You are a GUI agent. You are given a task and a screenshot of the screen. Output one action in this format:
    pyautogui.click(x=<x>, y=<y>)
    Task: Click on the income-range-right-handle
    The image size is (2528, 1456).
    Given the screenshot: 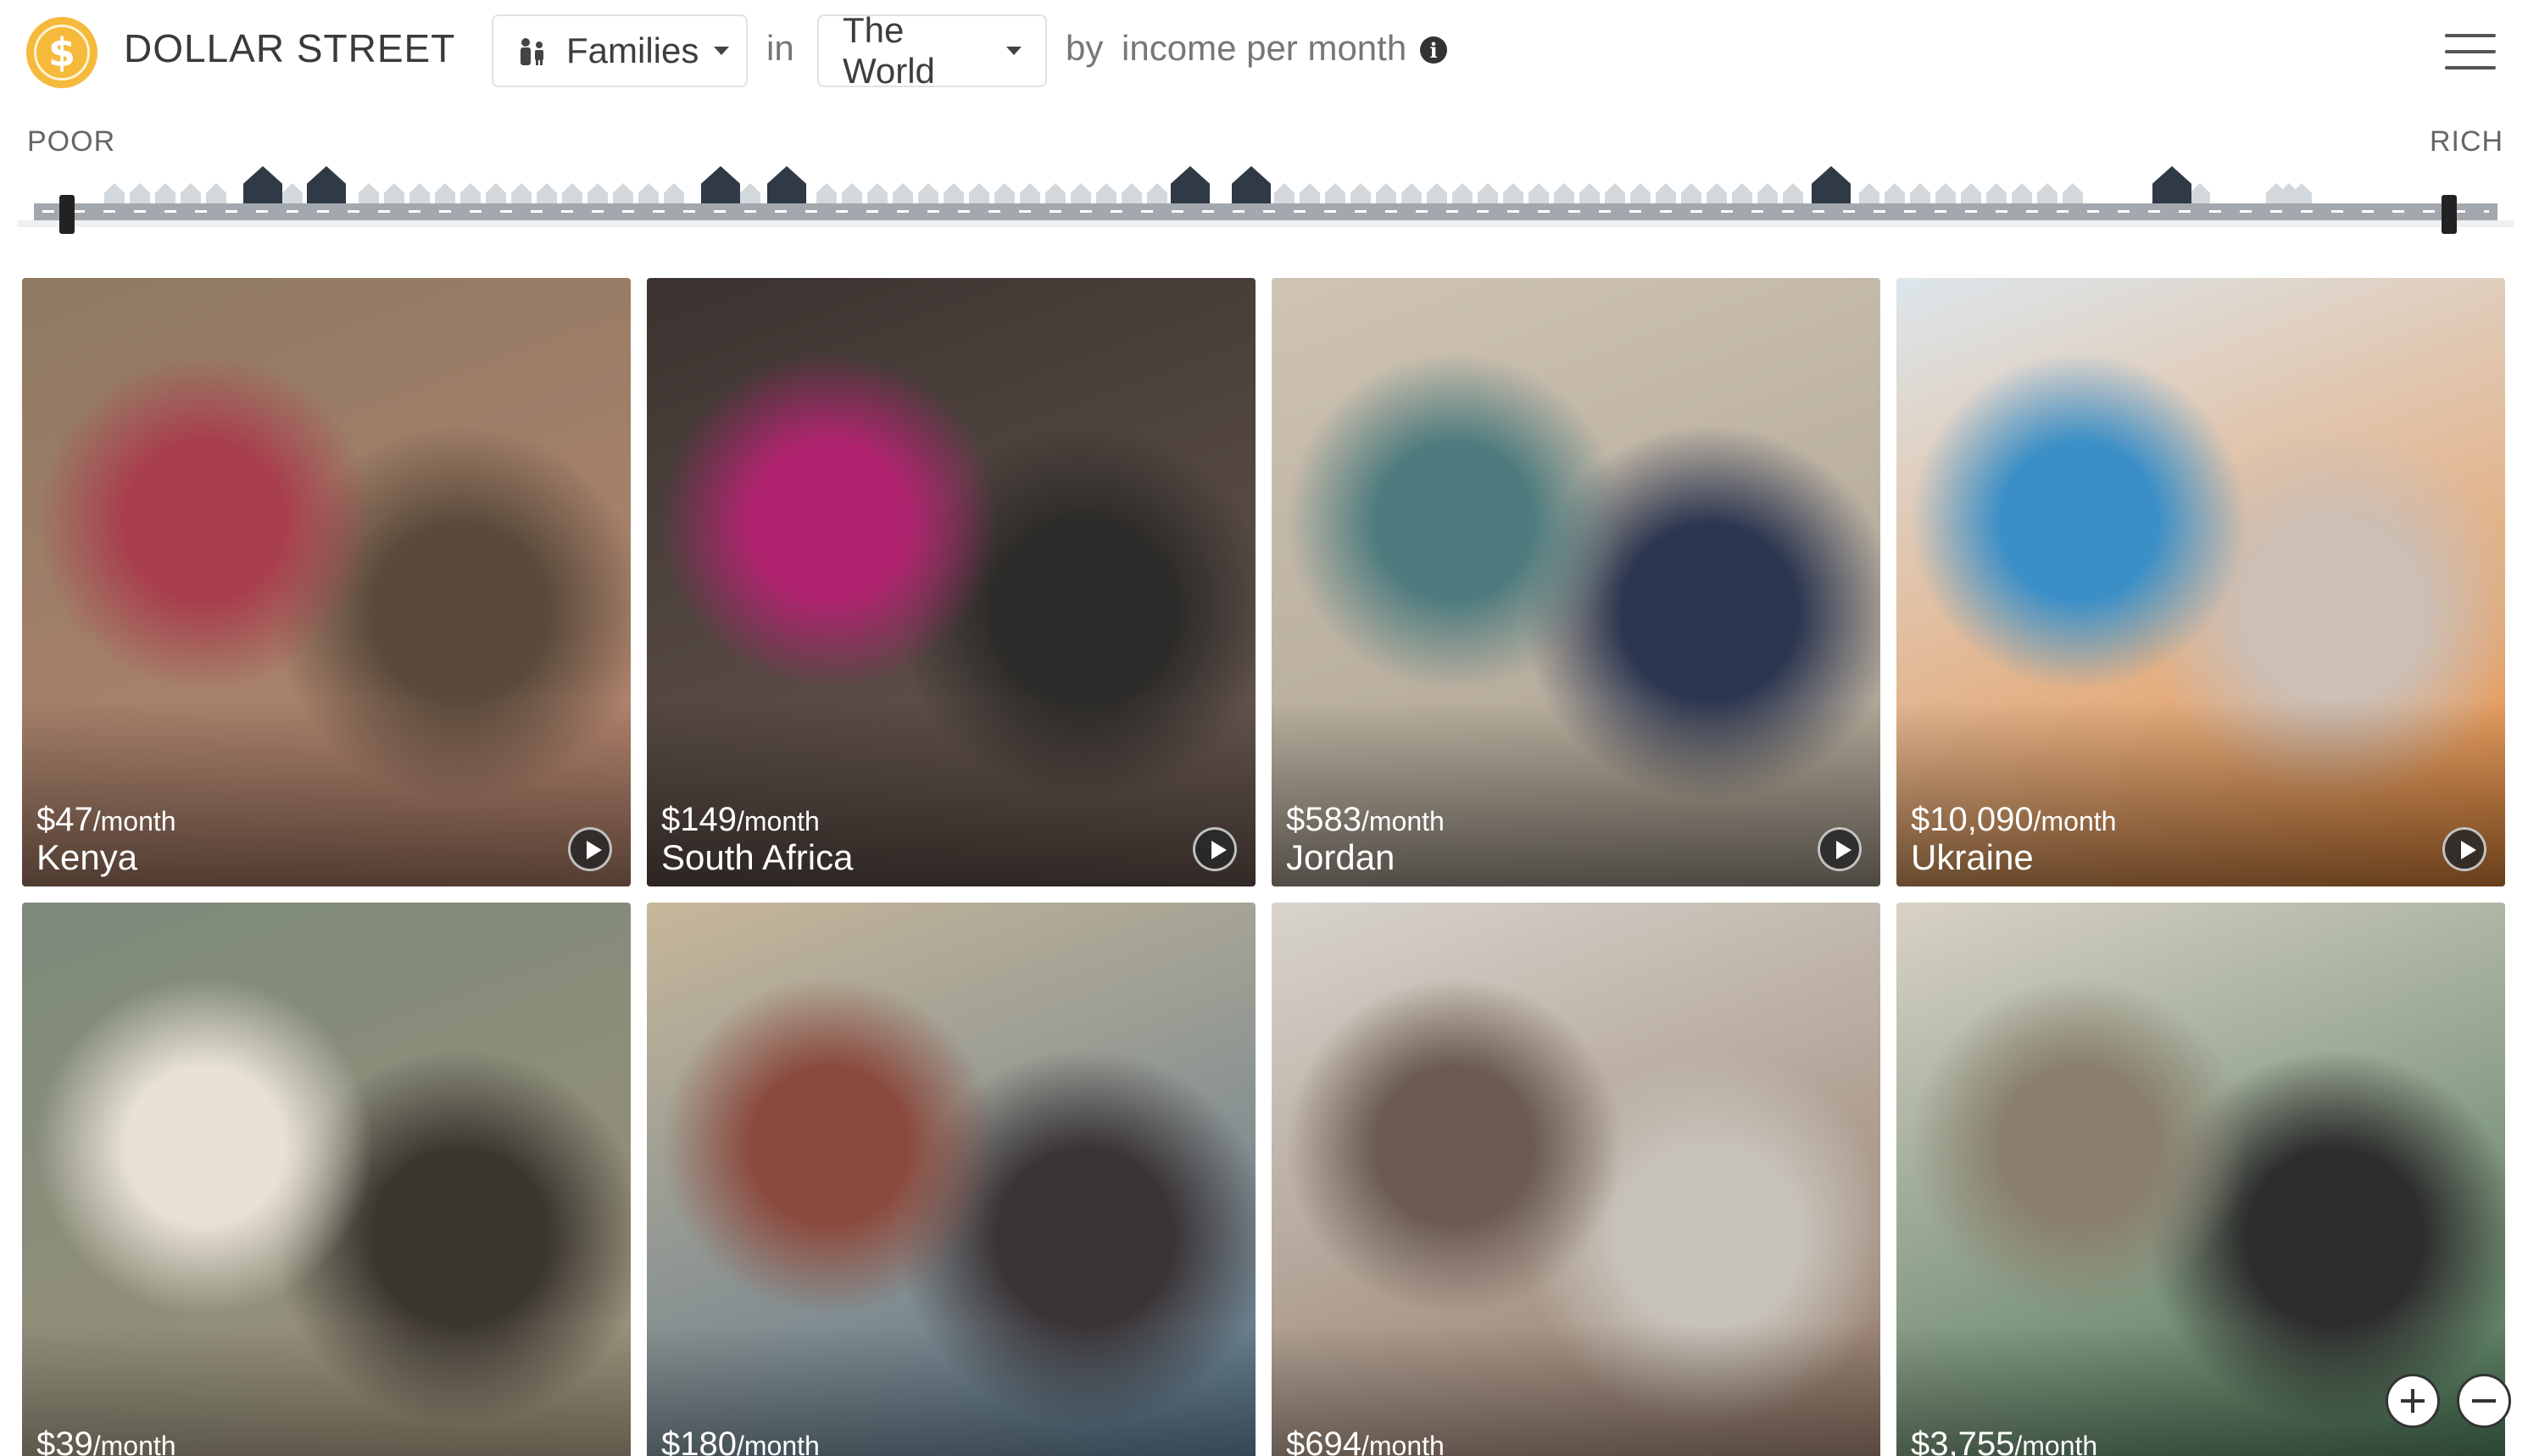 What is the action you would take?
    pyautogui.click(x=2449, y=214)
    